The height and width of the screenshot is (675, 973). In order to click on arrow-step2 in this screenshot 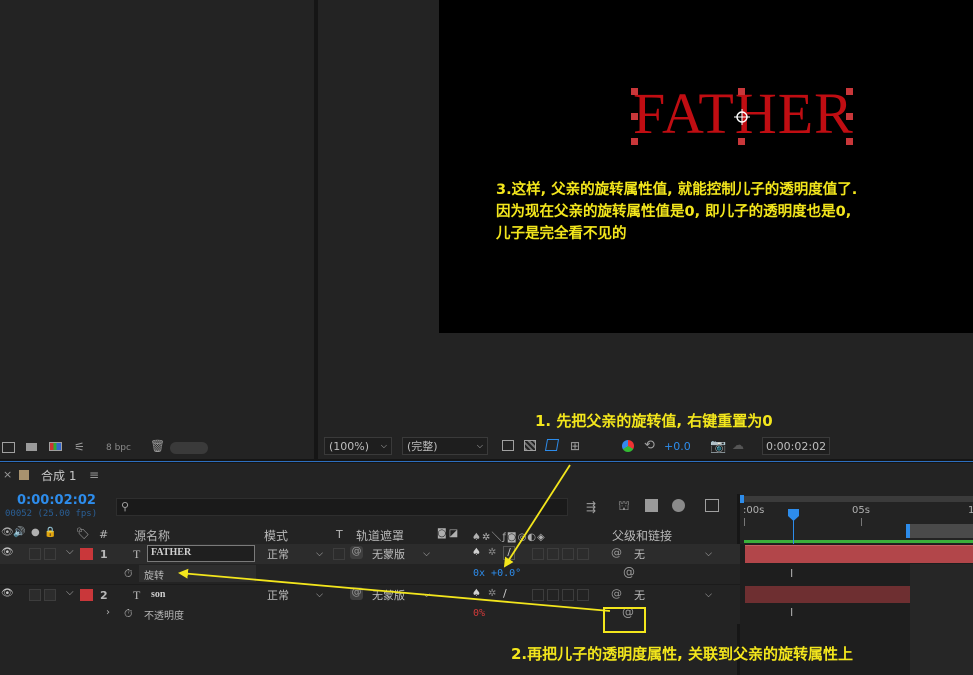, I will do `click(394, 590)`.